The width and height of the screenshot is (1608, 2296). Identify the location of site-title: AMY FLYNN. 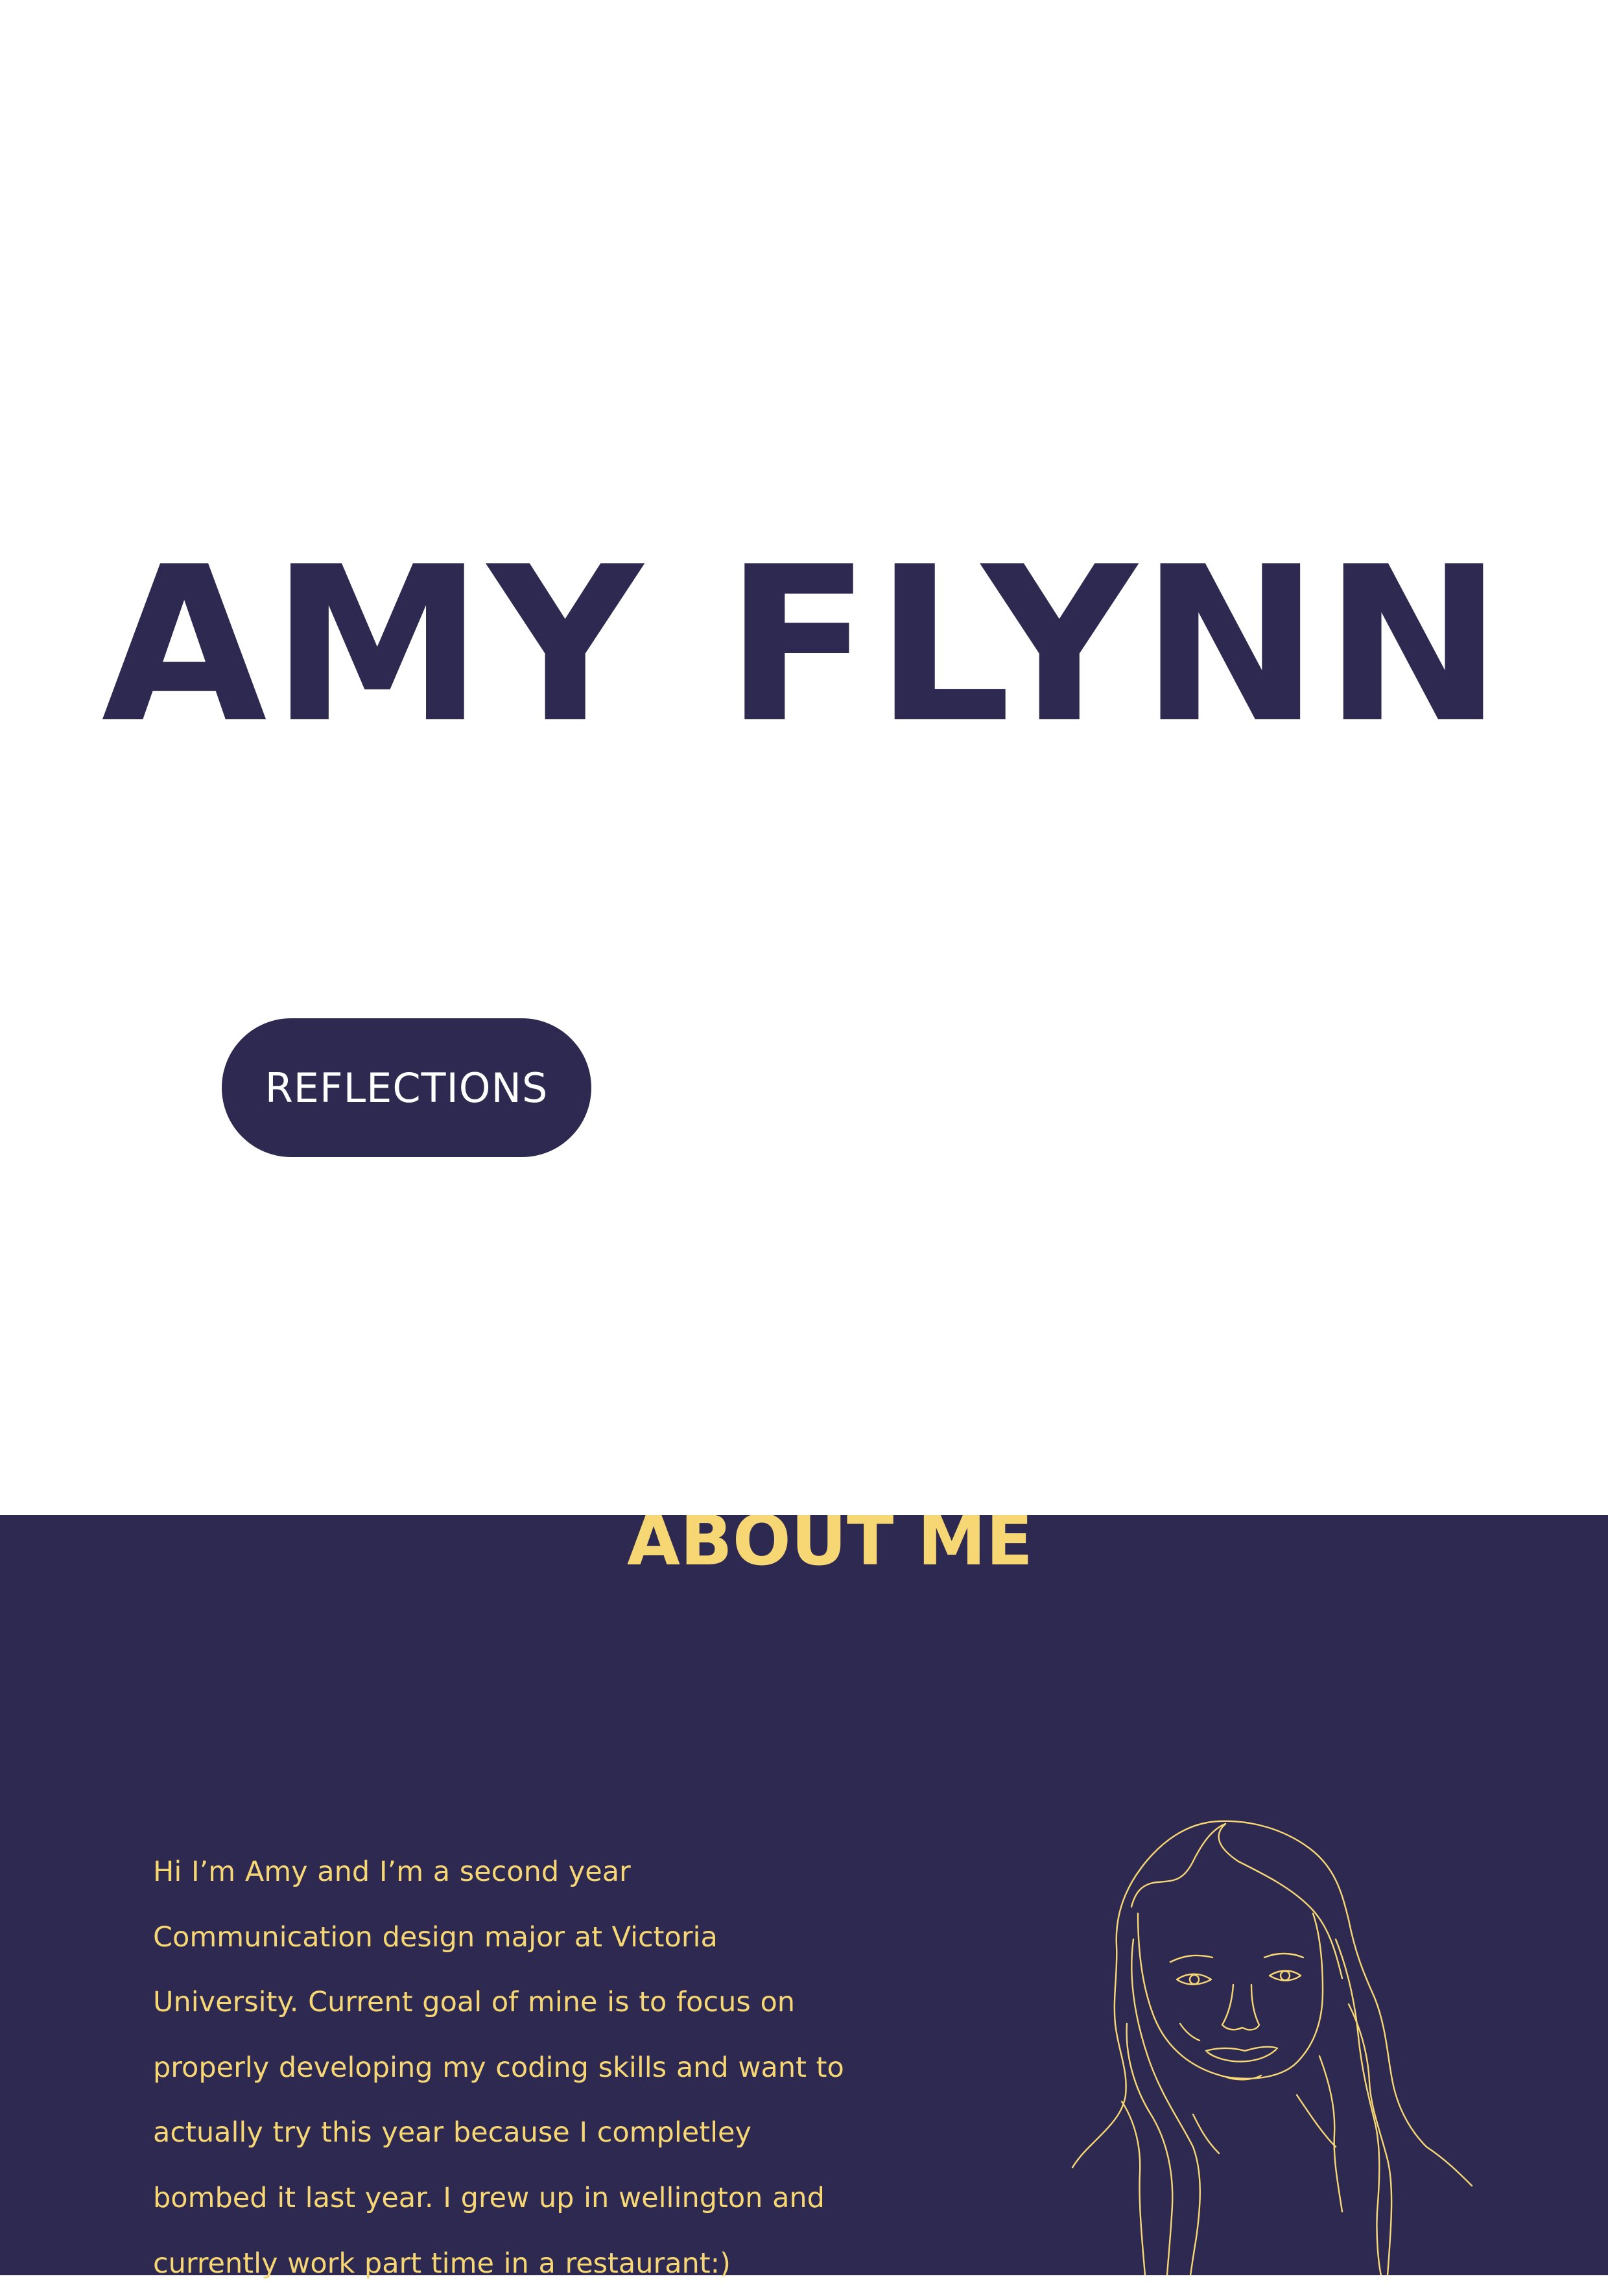
(804, 645).